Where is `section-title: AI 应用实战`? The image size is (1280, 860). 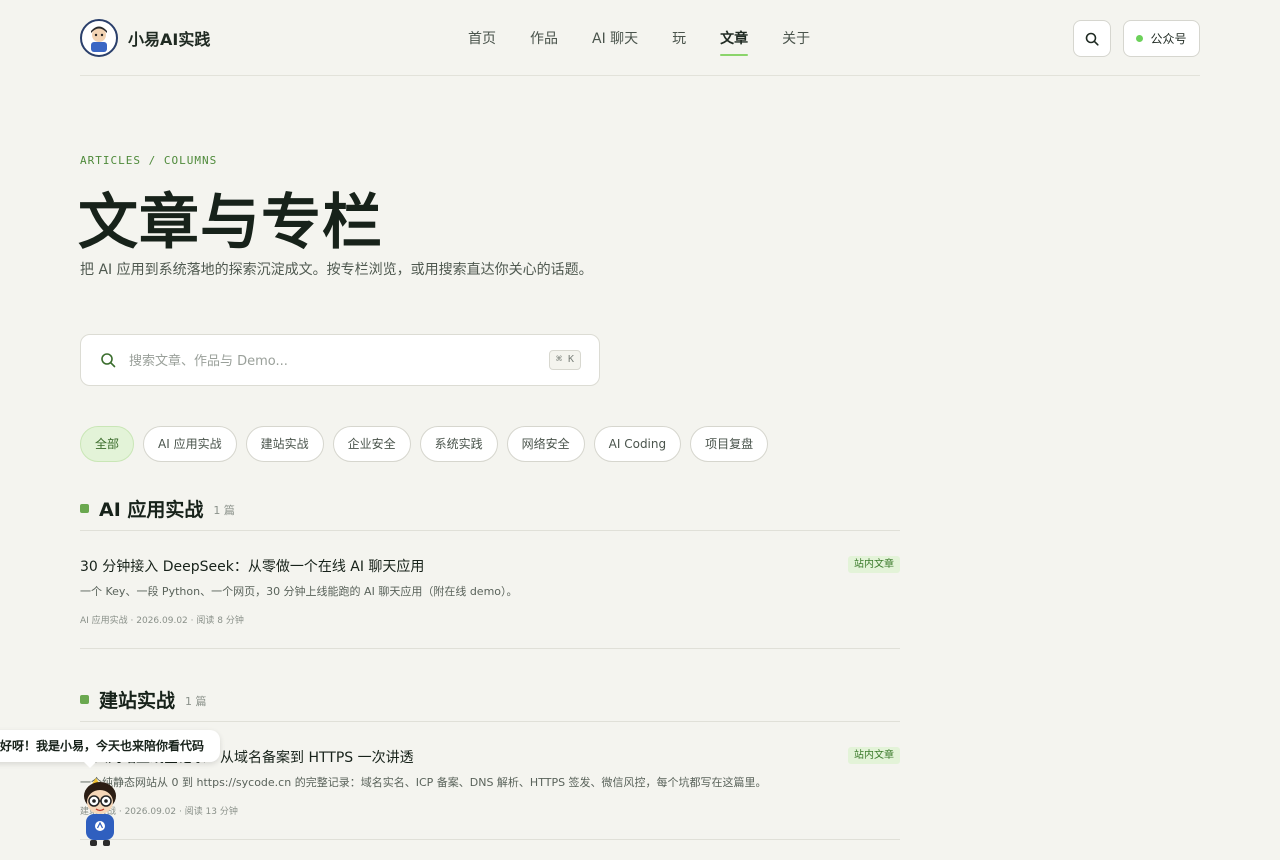
section-title: AI 应用实战 is located at coordinates (151, 510).